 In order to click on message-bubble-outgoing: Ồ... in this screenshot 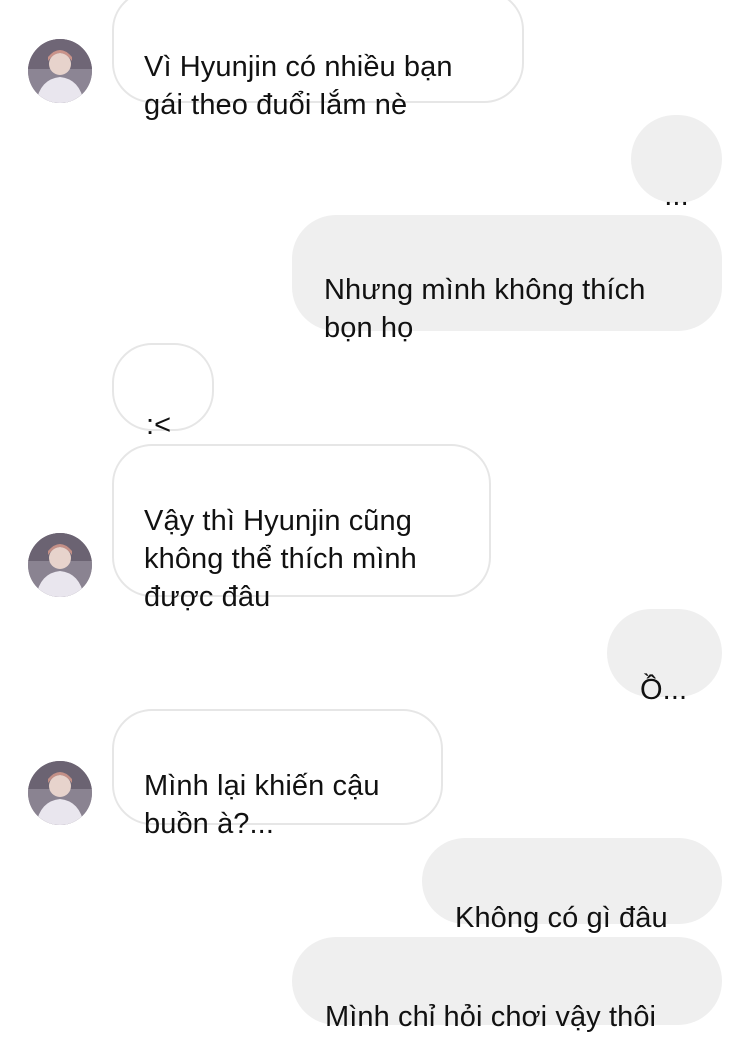, I will do `click(664, 657)`.